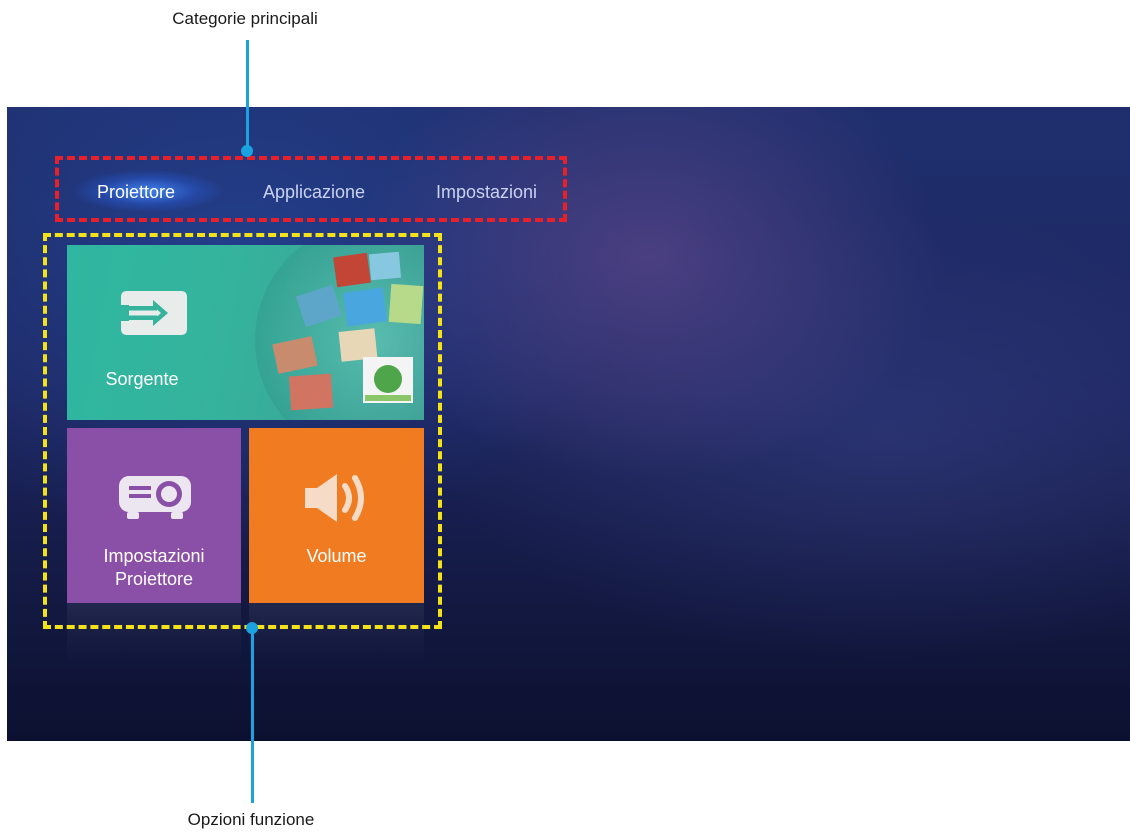 This screenshot has width=1130, height=839. I want to click on tab-impostazioni: Impostazioni, so click(486, 192).